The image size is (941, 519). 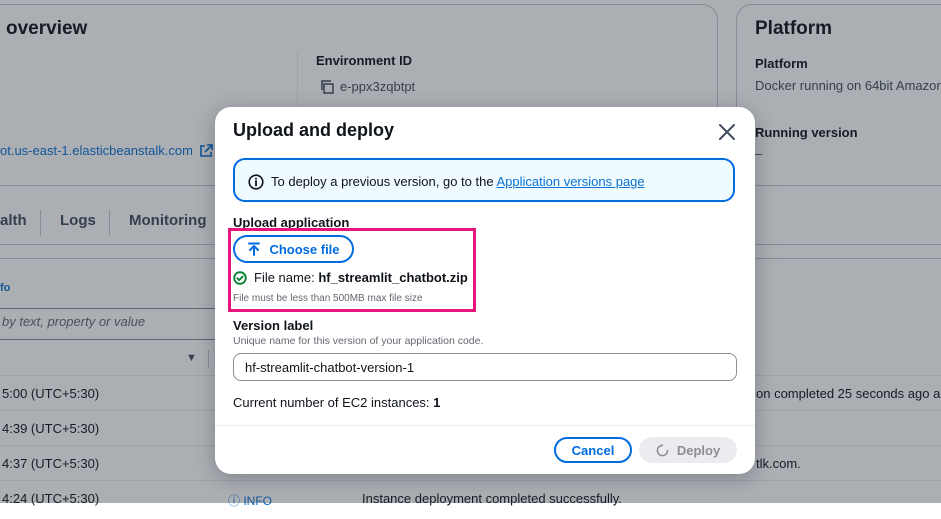 I want to click on selected-file: File name: hf_streamlit_chatbot.zip, so click(x=350, y=277).